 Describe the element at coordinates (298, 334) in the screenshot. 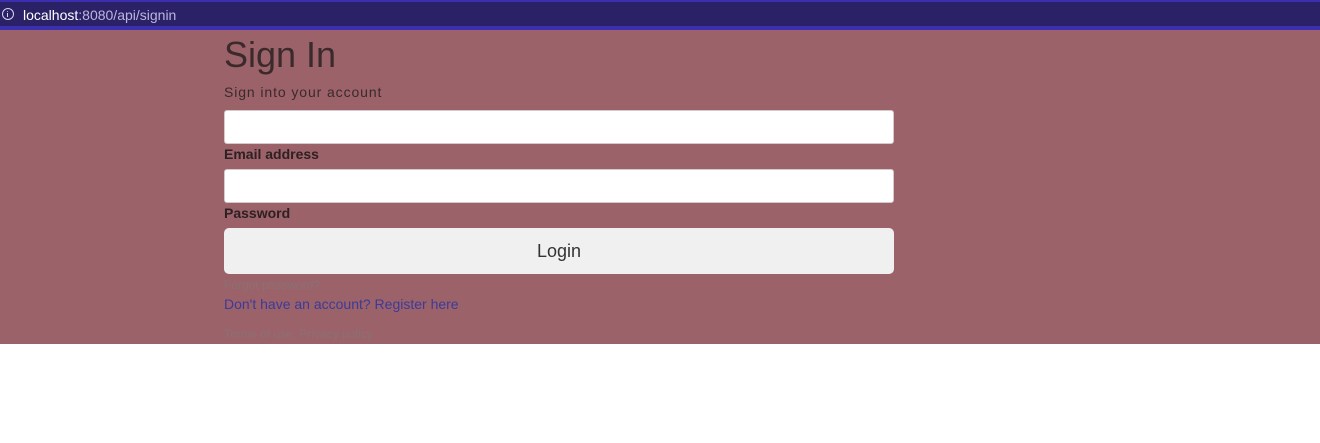

I see `footer-links: Terms of use. Privacy policy` at that location.